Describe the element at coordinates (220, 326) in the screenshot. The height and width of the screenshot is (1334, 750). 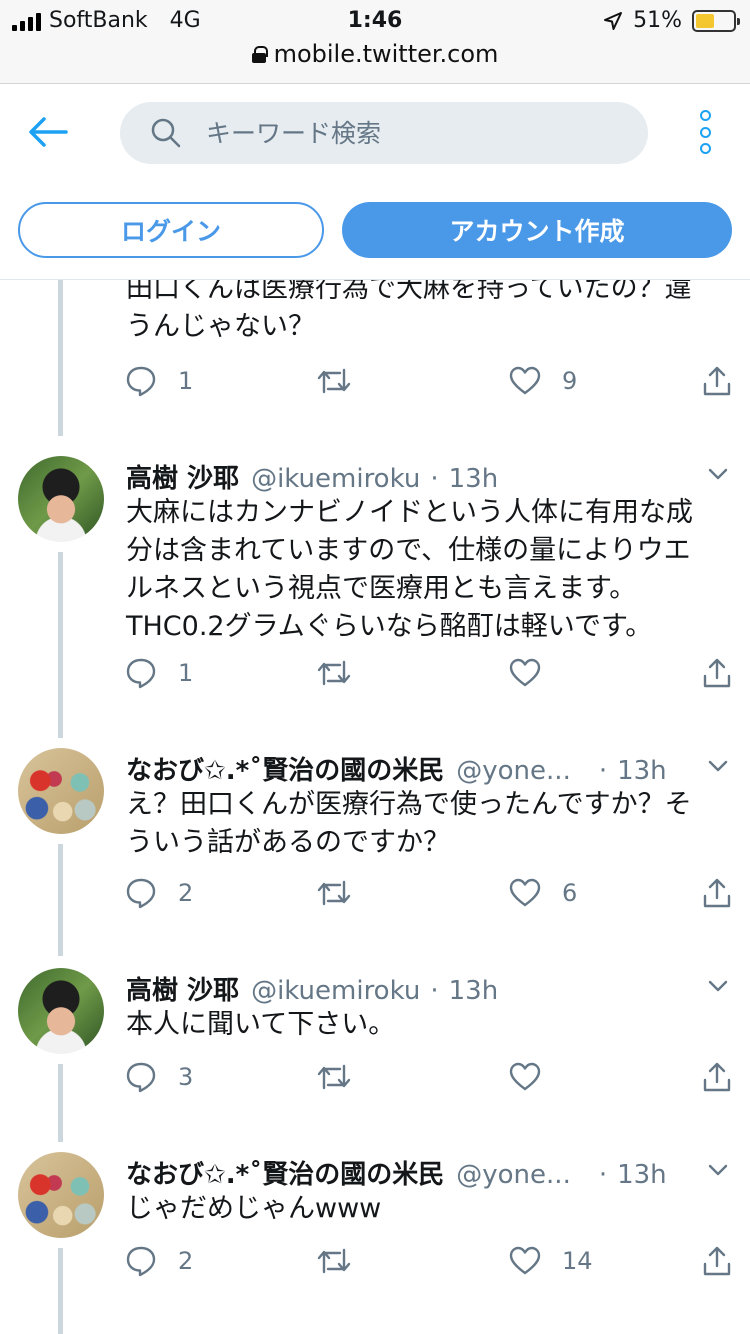
I see `tweet-text-line: うんじゃない？` at that location.